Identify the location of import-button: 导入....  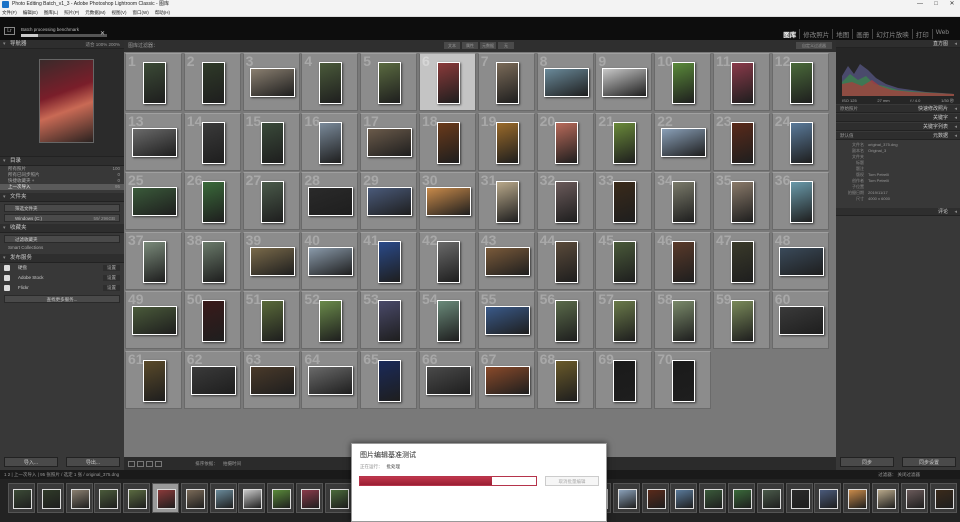
(31, 462).